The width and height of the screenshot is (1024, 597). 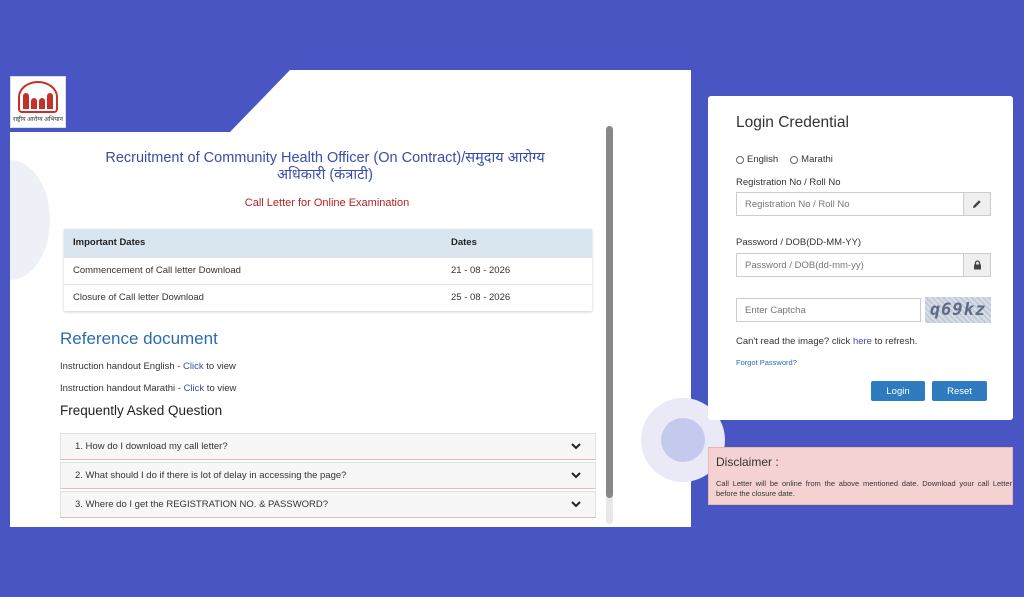 I want to click on radio-english: English, so click(x=757, y=159).